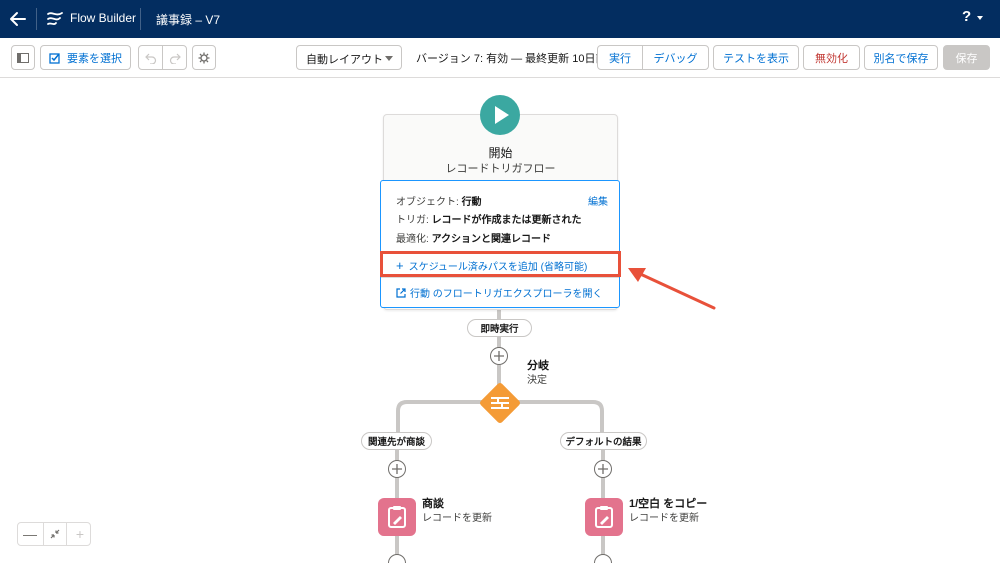 The image size is (1000, 563). Describe the element at coordinates (427, 202) in the screenshot. I see `object-label: オブジェクト:` at that location.